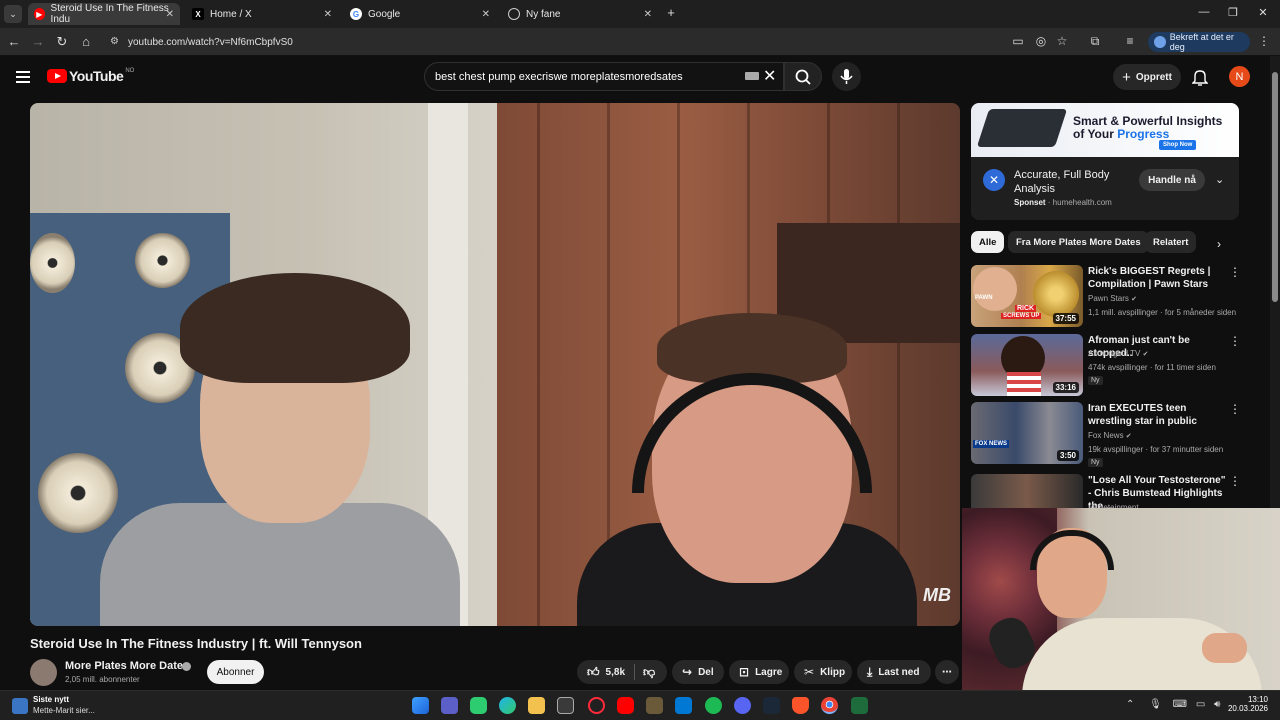 This screenshot has height=720, width=1280. What do you see at coordinates (62, 42) in the screenshot?
I see `reload-icon: ↻` at bounding box center [62, 42].